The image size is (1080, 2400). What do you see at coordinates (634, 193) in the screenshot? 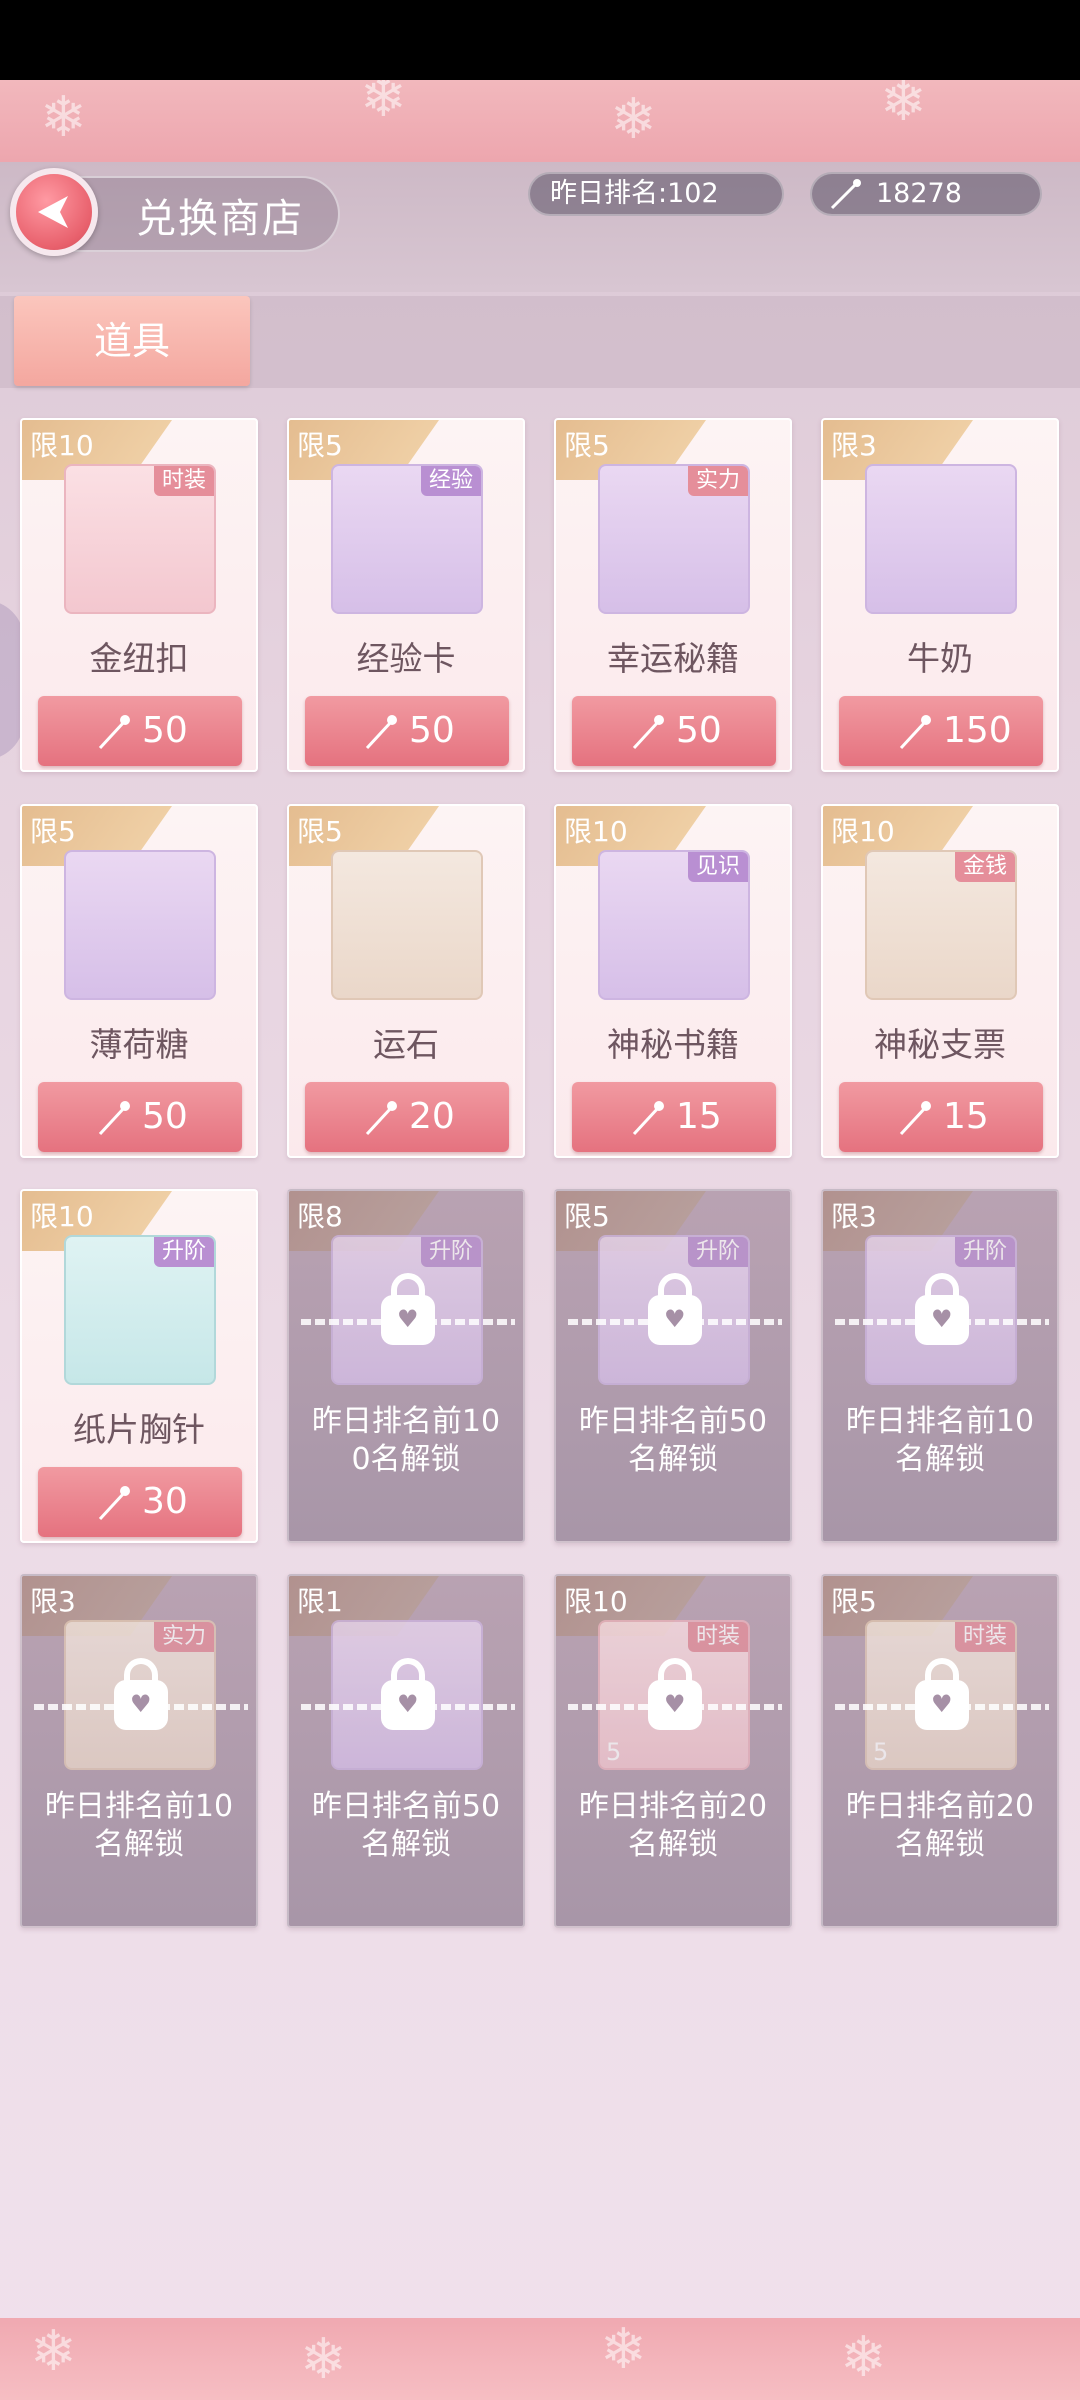
I see `rank-text: 昨日排名:102` at bounding box center [634, 193].